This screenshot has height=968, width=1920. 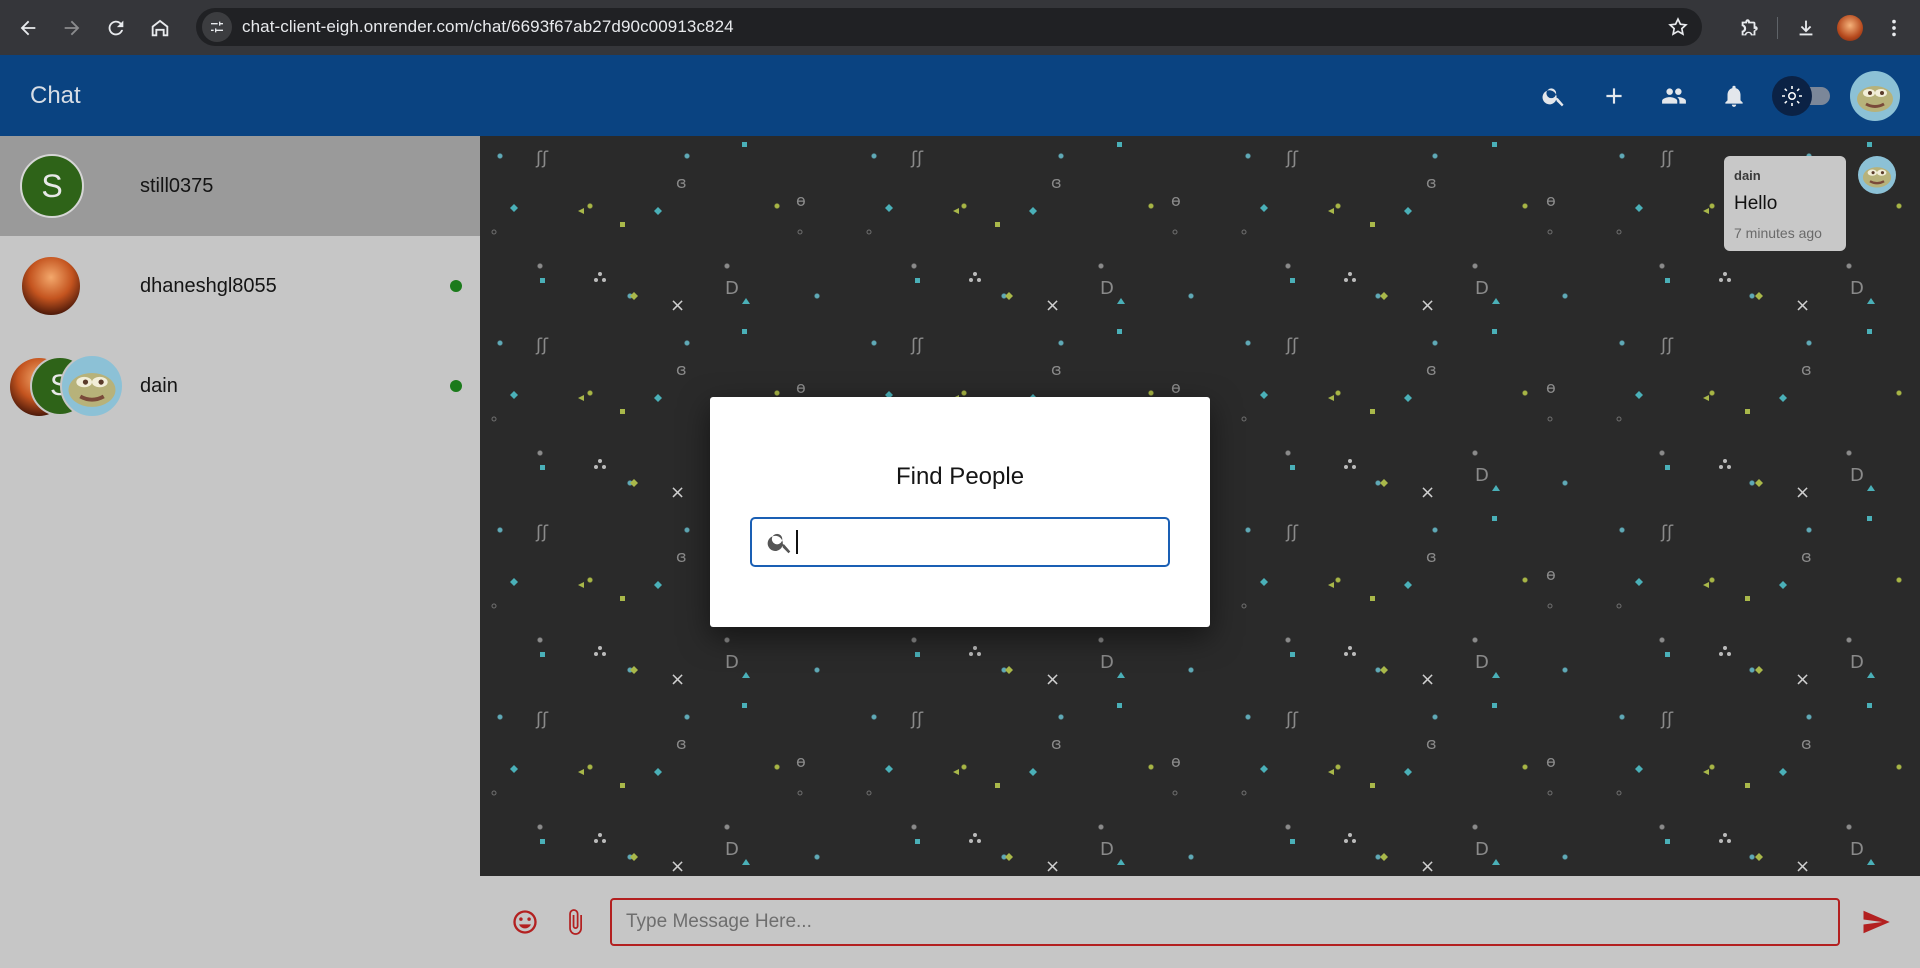 What do you see at coordinates (1225, 922) in the screenshot?
I see `message-input` at bounding box center [1225, 922].